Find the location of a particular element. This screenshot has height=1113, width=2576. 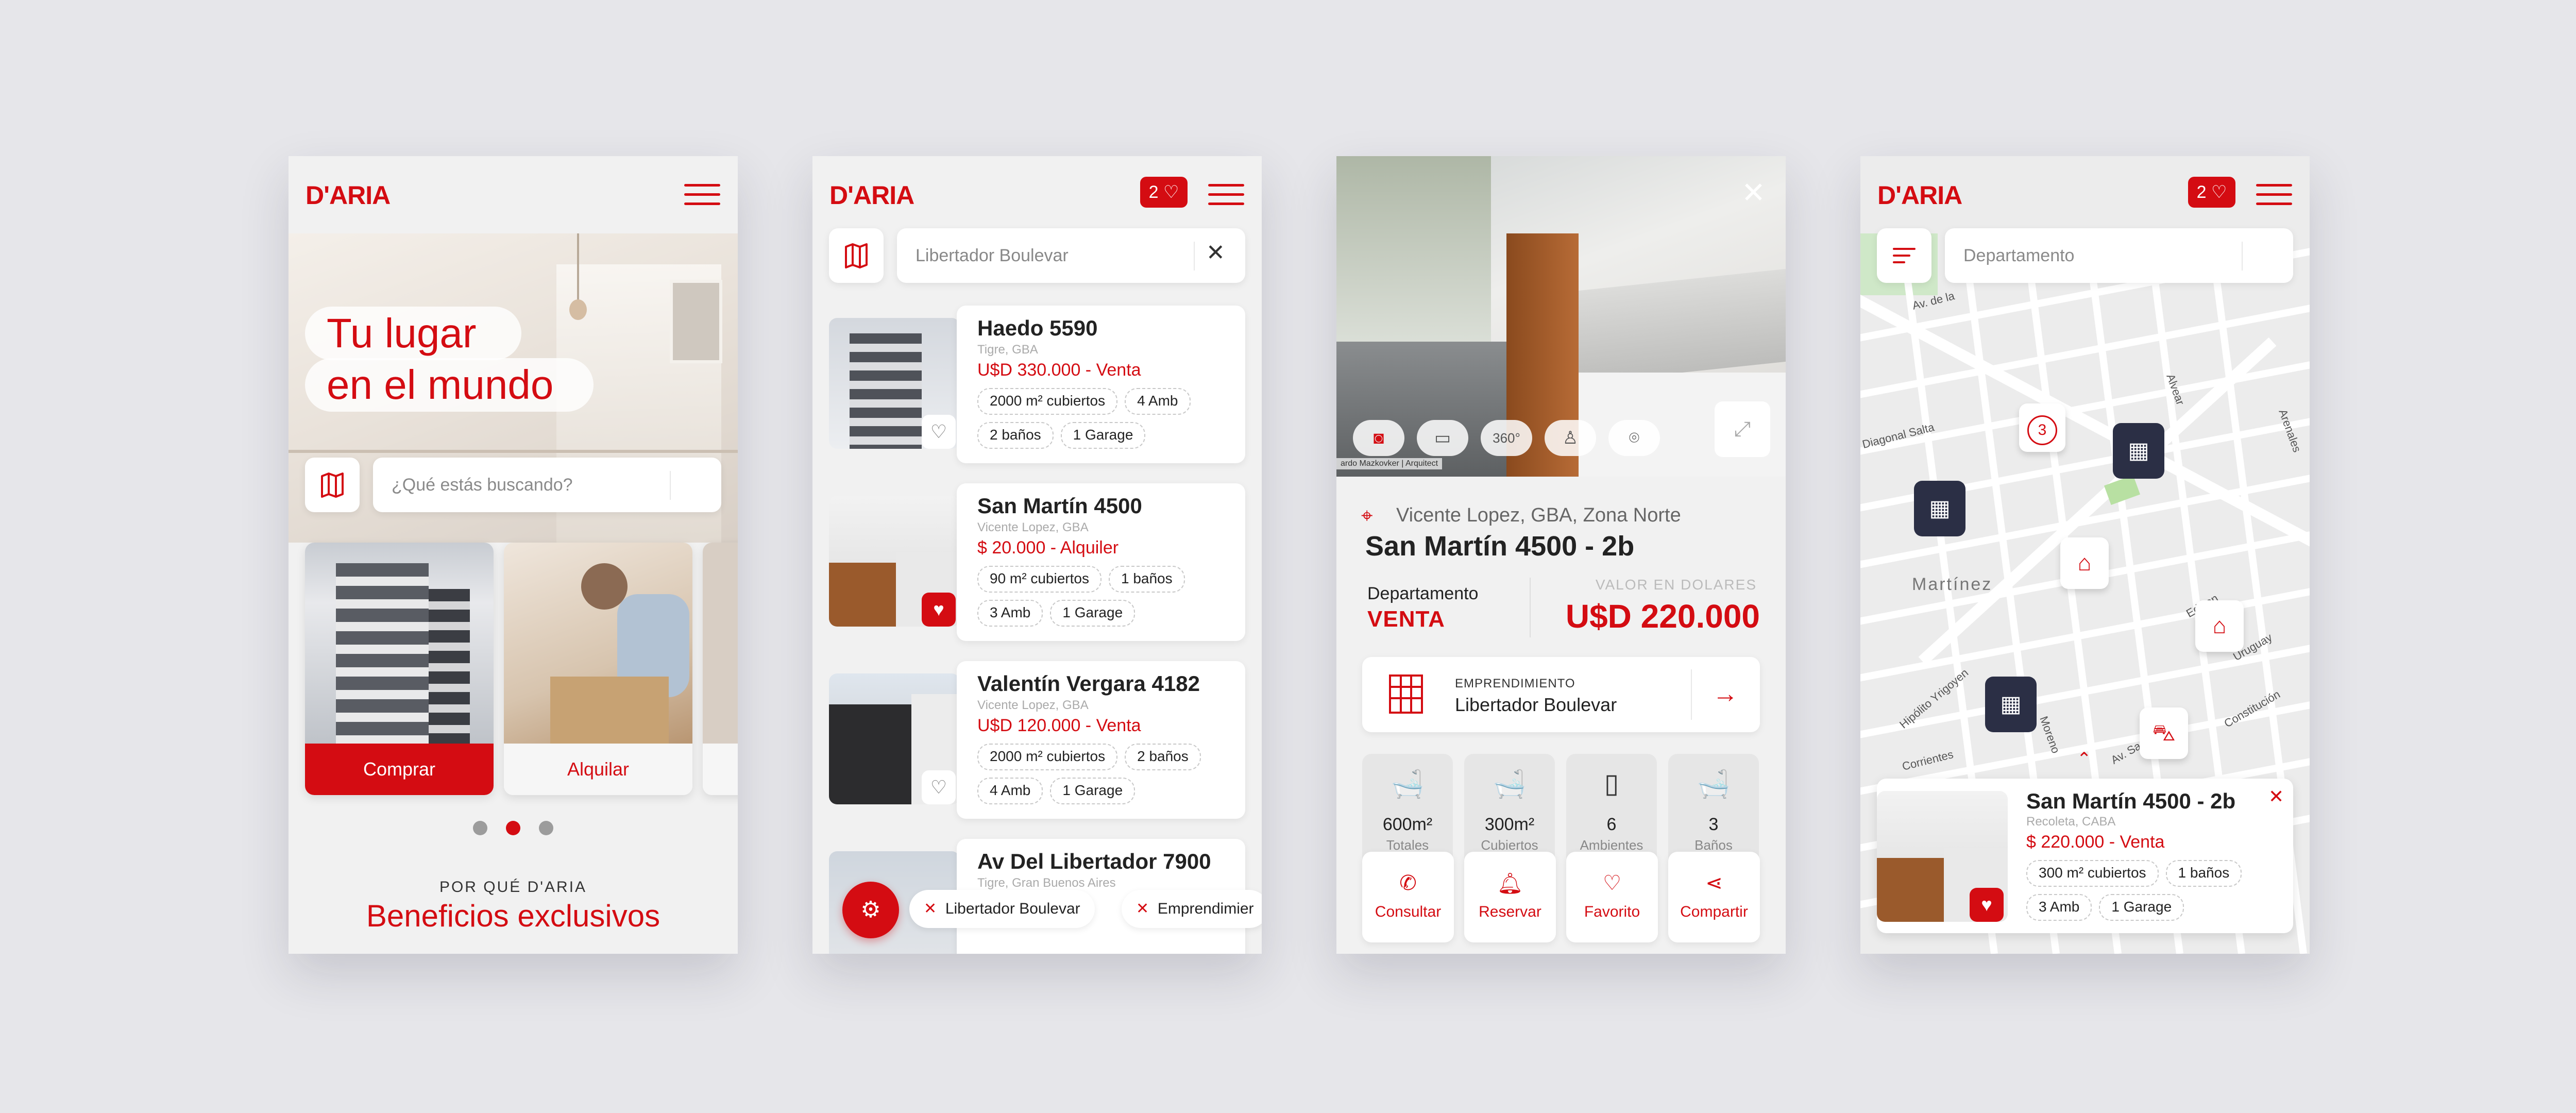

building-photo is located at coordinates (399, 643).